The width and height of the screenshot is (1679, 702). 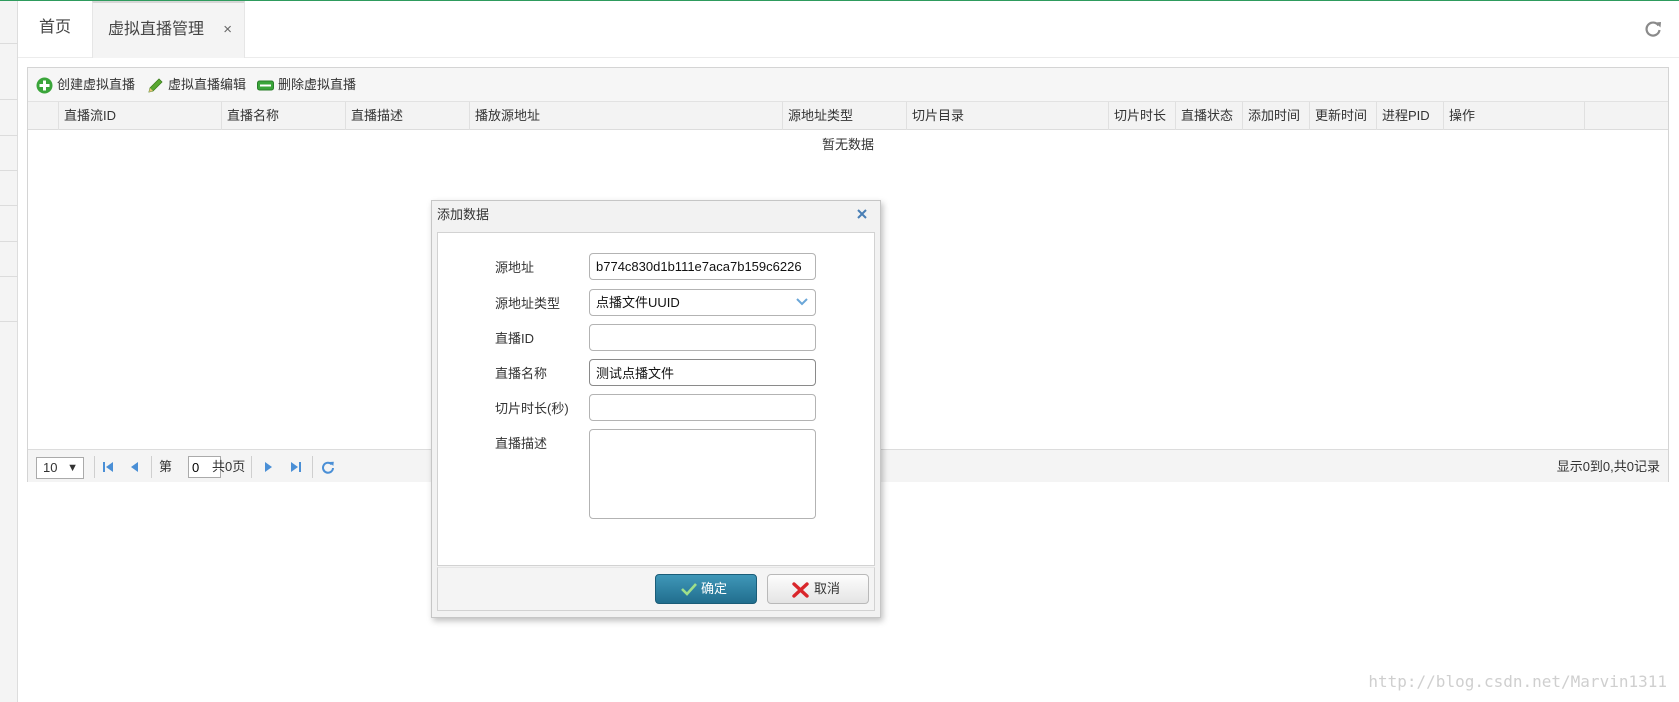 I want to click on tab-virtual-live-management: 虚拟直播管理 ×, so click(x=168, y=29).